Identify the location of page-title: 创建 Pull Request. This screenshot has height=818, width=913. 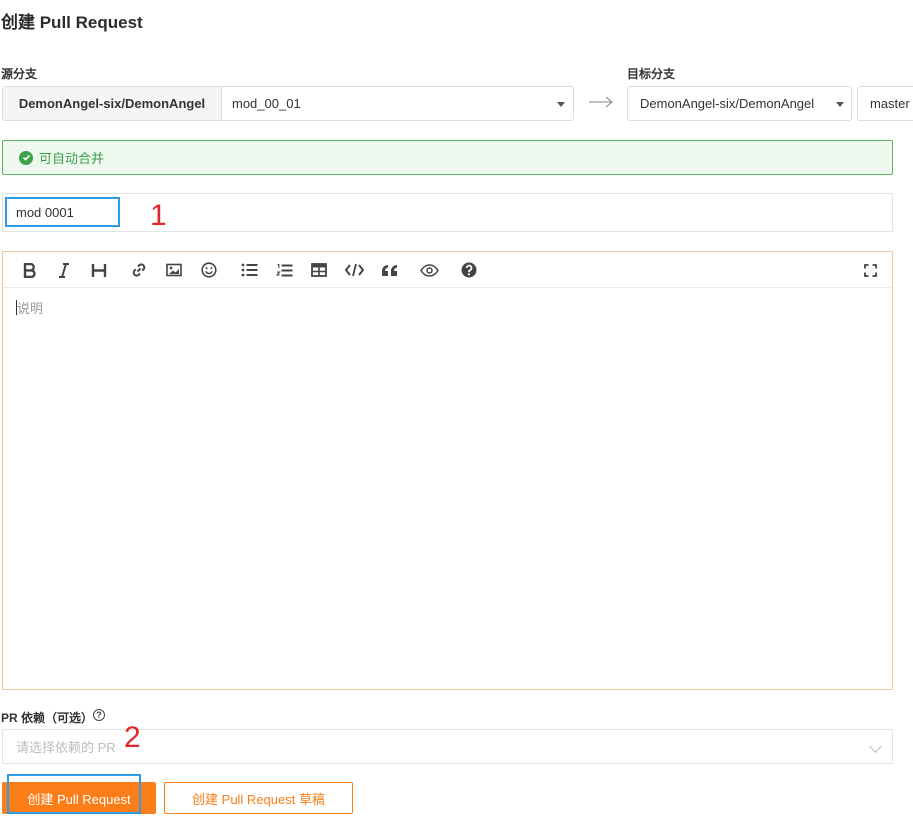
(72, 22).